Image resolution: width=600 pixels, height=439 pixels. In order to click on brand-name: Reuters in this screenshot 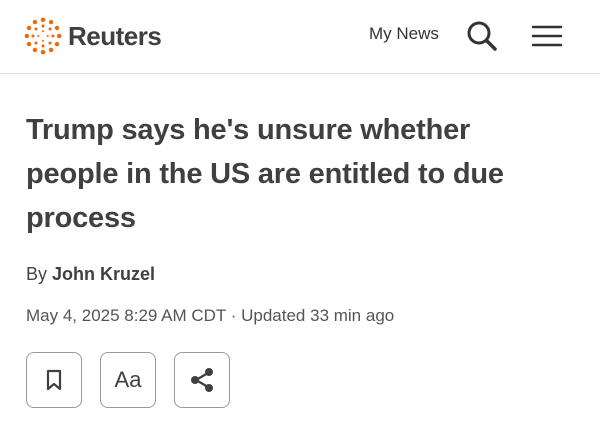, I will do `click(115, 35)`.